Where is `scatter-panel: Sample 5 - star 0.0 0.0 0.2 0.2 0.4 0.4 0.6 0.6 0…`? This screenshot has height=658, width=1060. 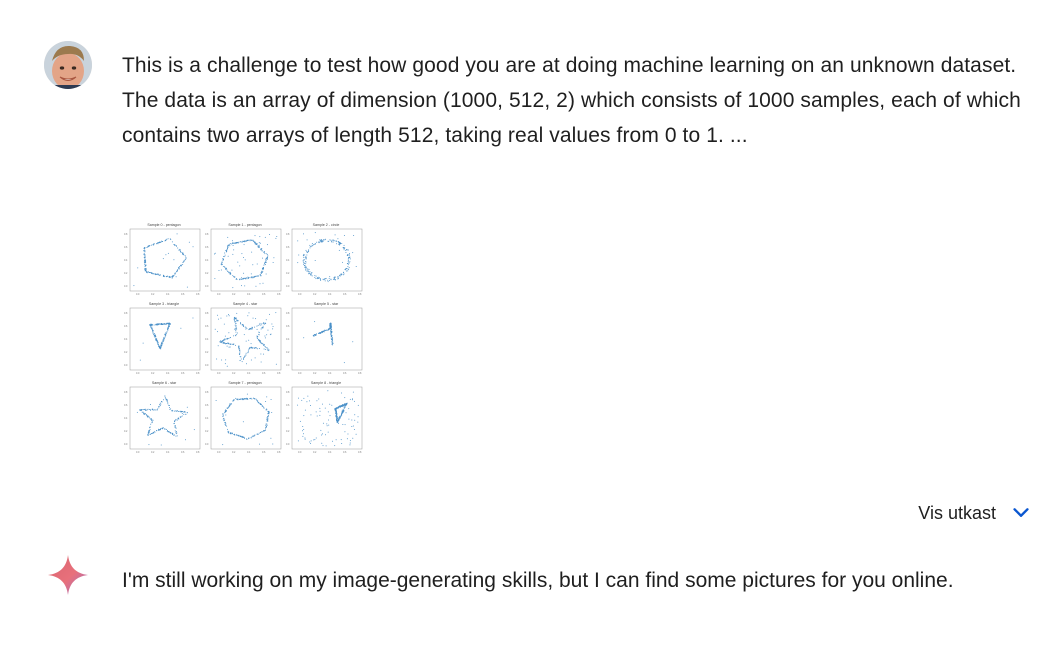 scatter-panel: Sample 5 - star 0.0 0.0 0.2 0.2 0.4 0.4 0.6 0.6 0… is located at coordinates (324, 338).